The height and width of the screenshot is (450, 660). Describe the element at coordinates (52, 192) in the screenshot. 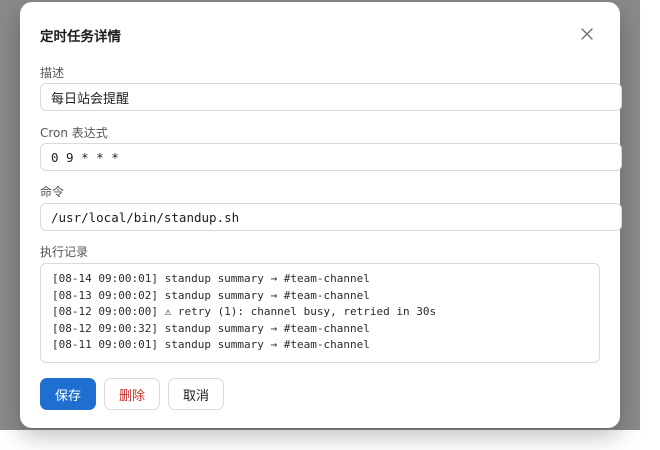

I see `command-label: 命令` at that location.